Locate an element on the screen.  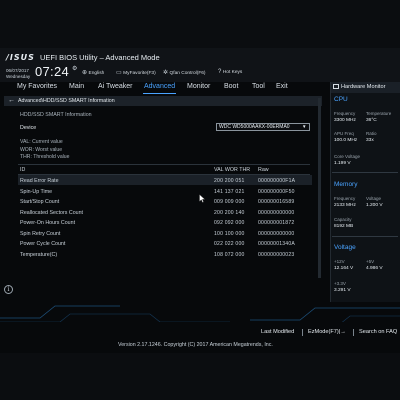
hardware-monitor-title: Hardware Monitor is located at coordinates (363, 87).